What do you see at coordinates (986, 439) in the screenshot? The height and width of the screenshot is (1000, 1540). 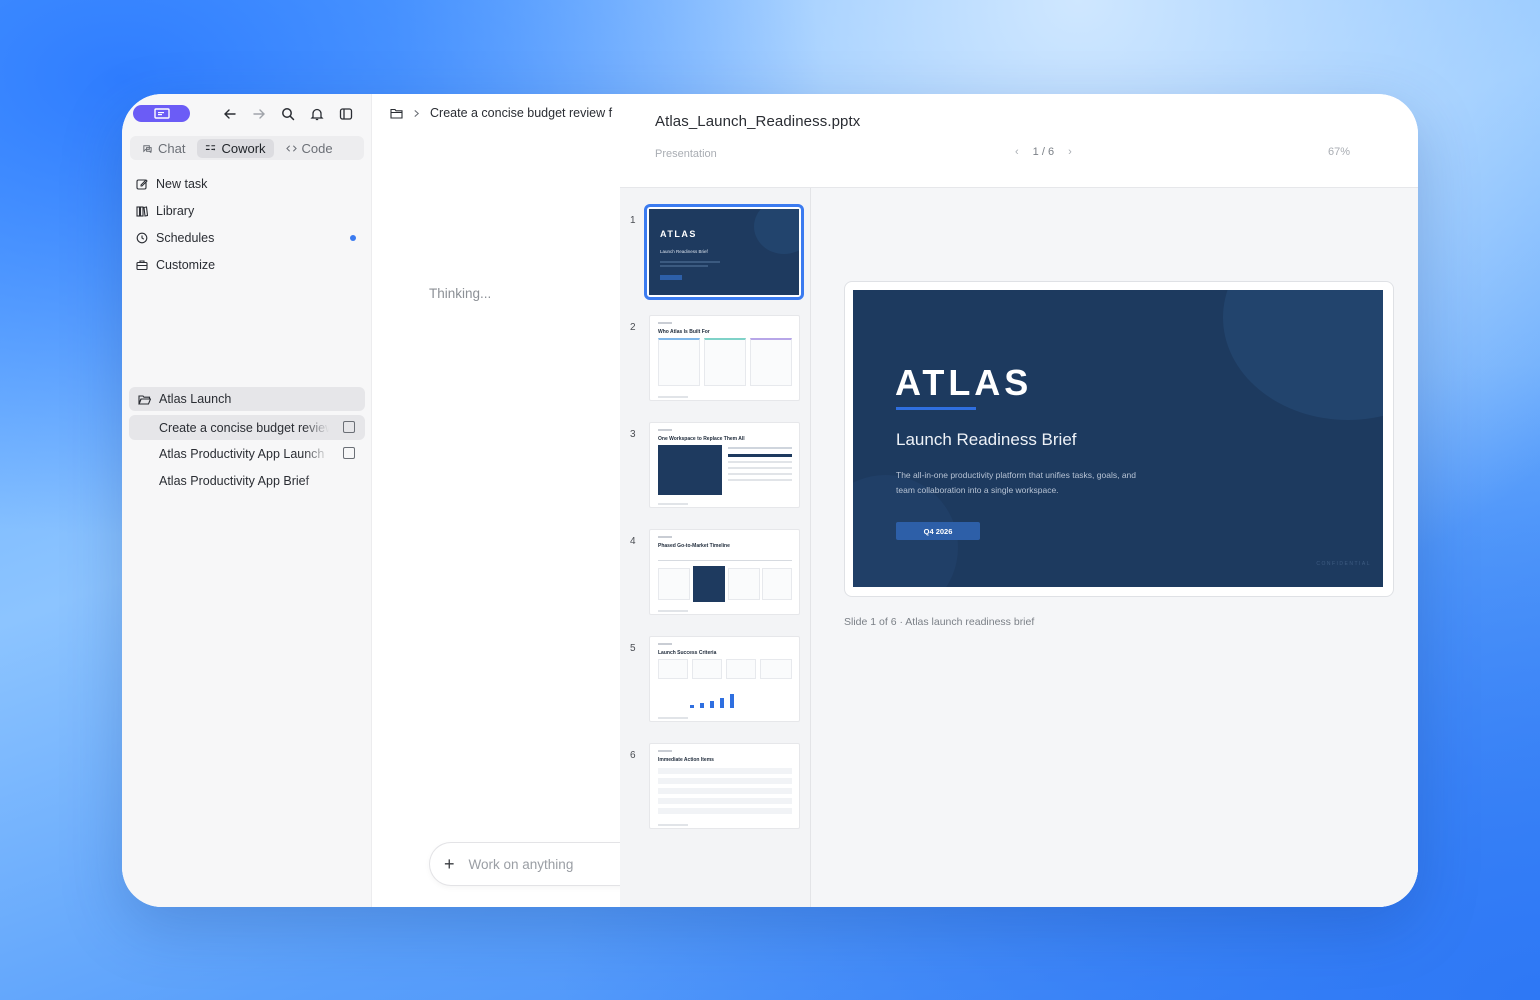 I see `slide-subtitle: Launch Readiness Brief` at bounding box center [986, 439].